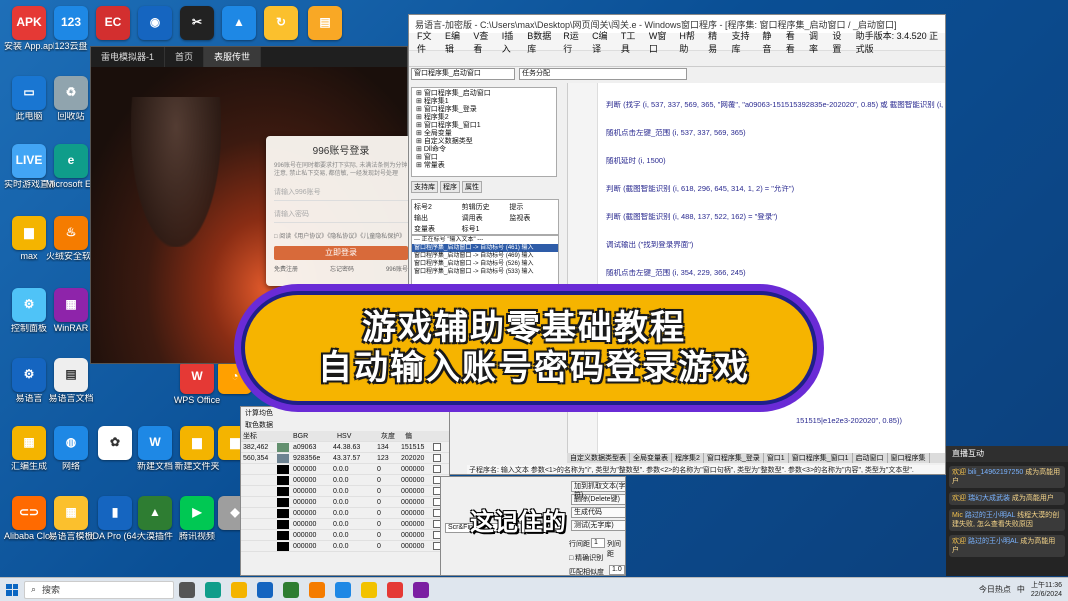  I want to click on row-checkbox, so click(437, 469).